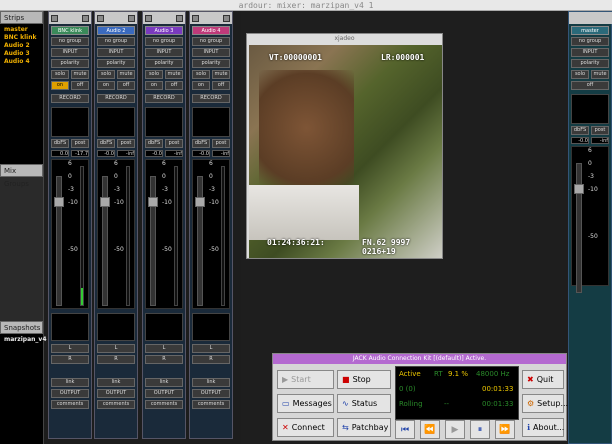 Image resolution: width=612 pixels, height=444 pixels. What do you see at coordinates (21, 176) in the screenshot?
I see `mix-groups-header: Mix Groups` at bounding box center [21, 176].